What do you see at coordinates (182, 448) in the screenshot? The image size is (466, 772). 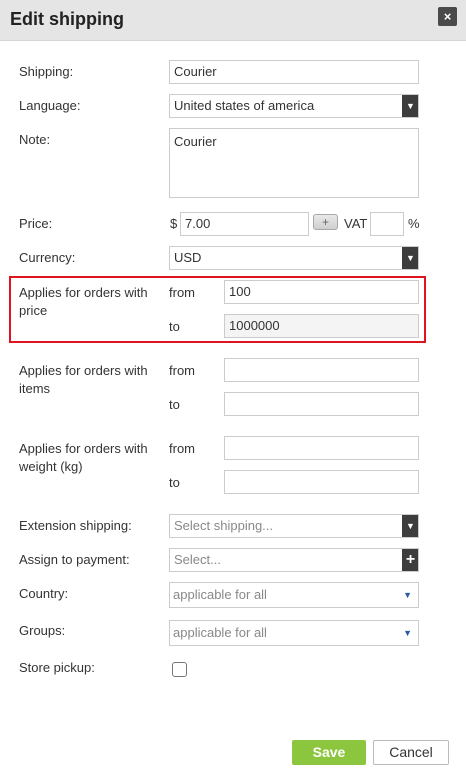 I see `orders-weight-from-label: from` at bounding box center [182, 448].